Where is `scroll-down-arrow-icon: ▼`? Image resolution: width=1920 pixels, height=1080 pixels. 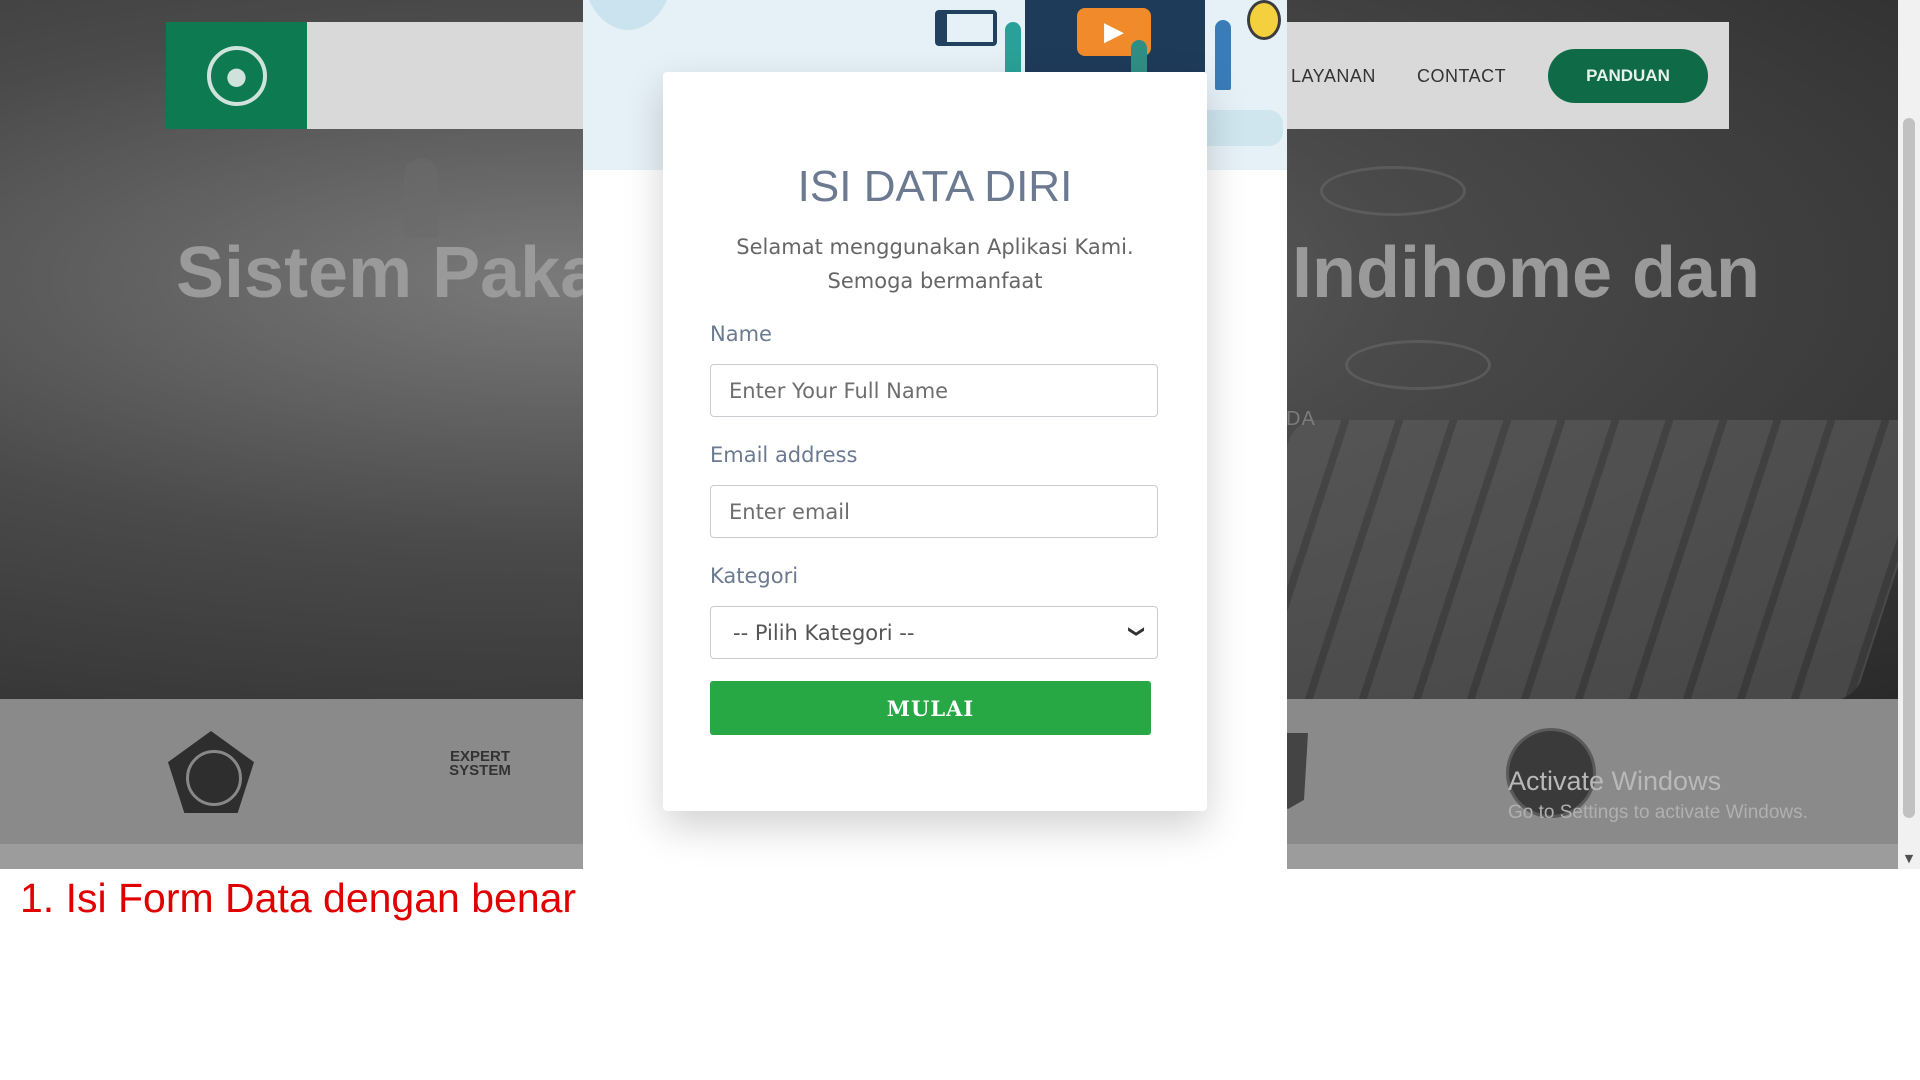 scroll-down-arrow-icon: ▼ is located at coordinates (1909, 859).